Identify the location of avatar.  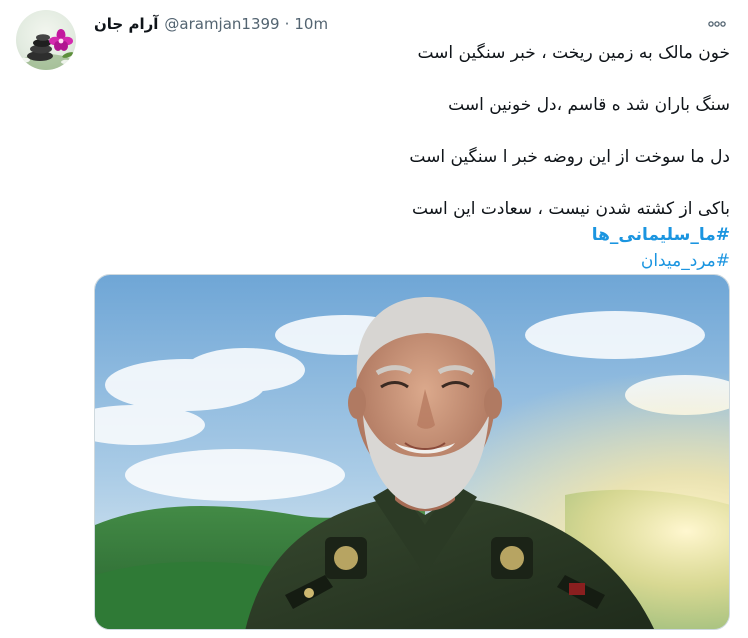
(46, 40).